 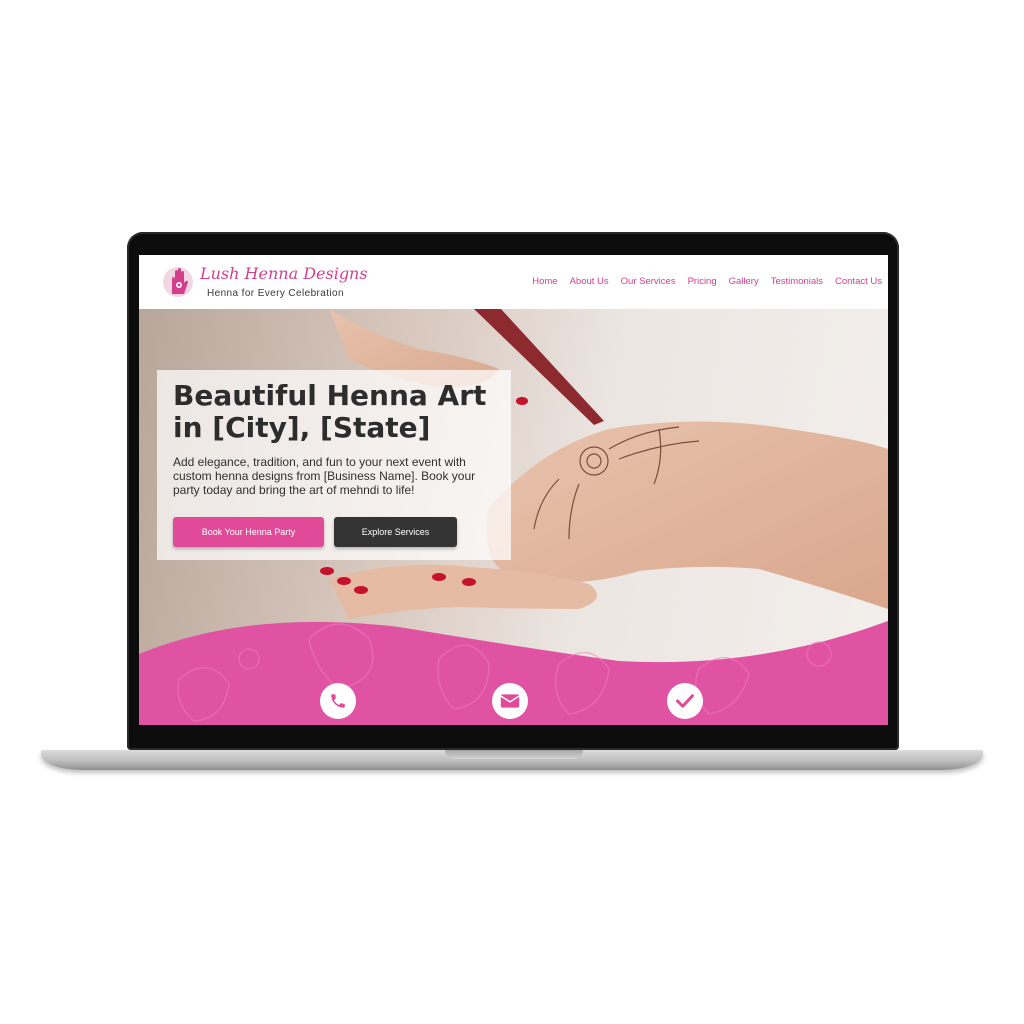 I want to click on checkmark-icon, so click(x=685, y=701).